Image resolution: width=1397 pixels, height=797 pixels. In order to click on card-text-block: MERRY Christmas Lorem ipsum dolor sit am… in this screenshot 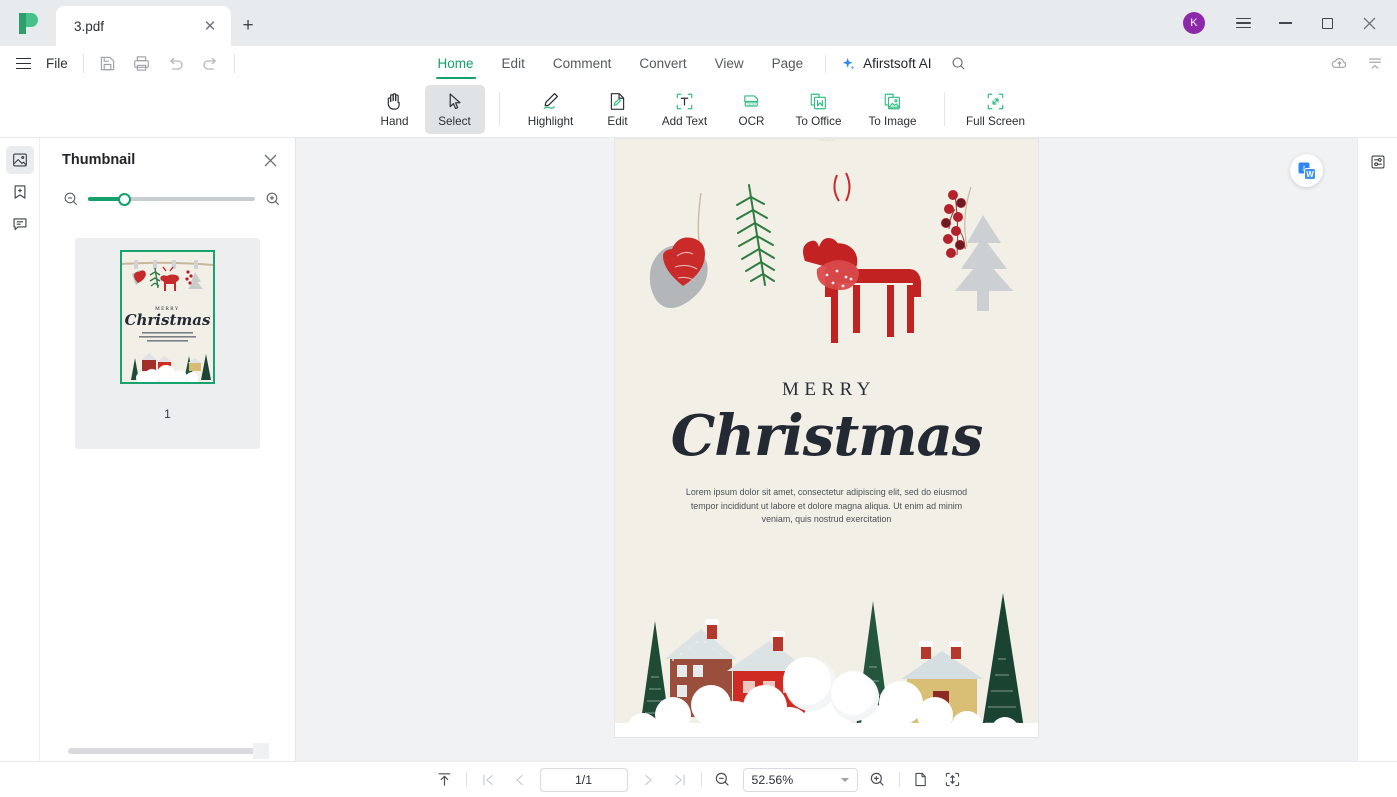, I will do `click(826, 453)`.